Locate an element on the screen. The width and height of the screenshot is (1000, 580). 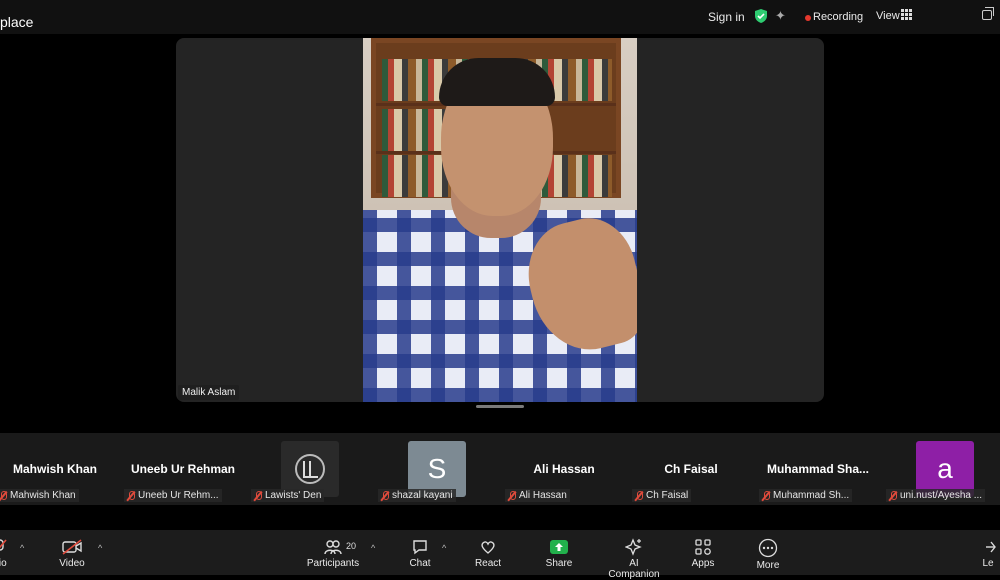
video-options-caret: ^ is located at coordinates (100, 548).